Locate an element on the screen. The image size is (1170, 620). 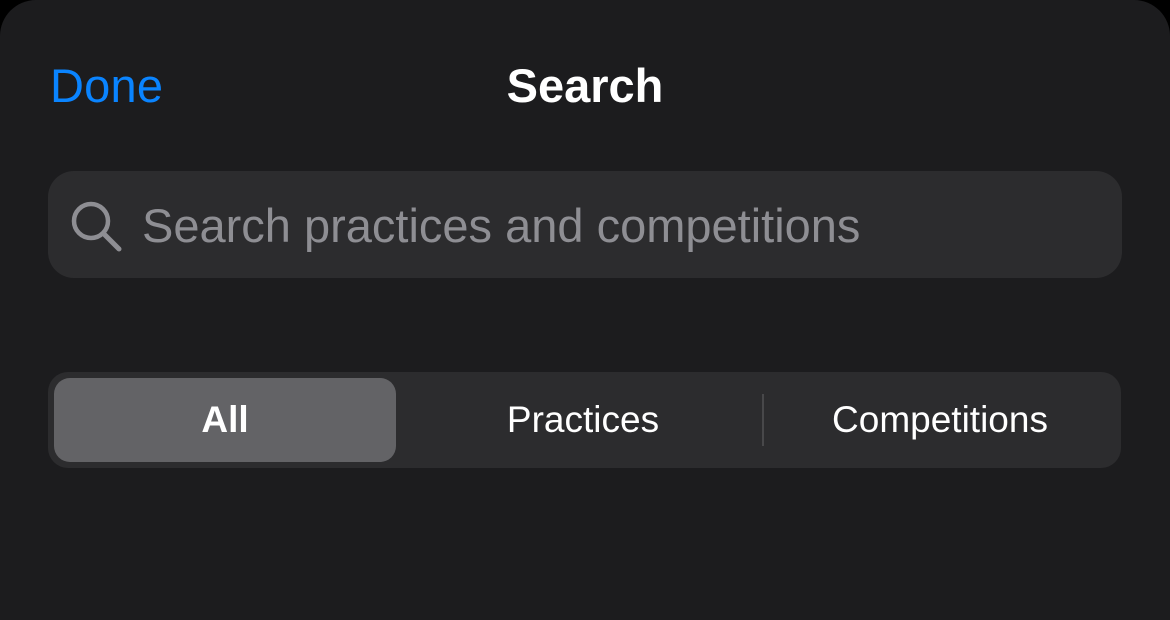
page-title: Search is located at coordinates (585, 85).